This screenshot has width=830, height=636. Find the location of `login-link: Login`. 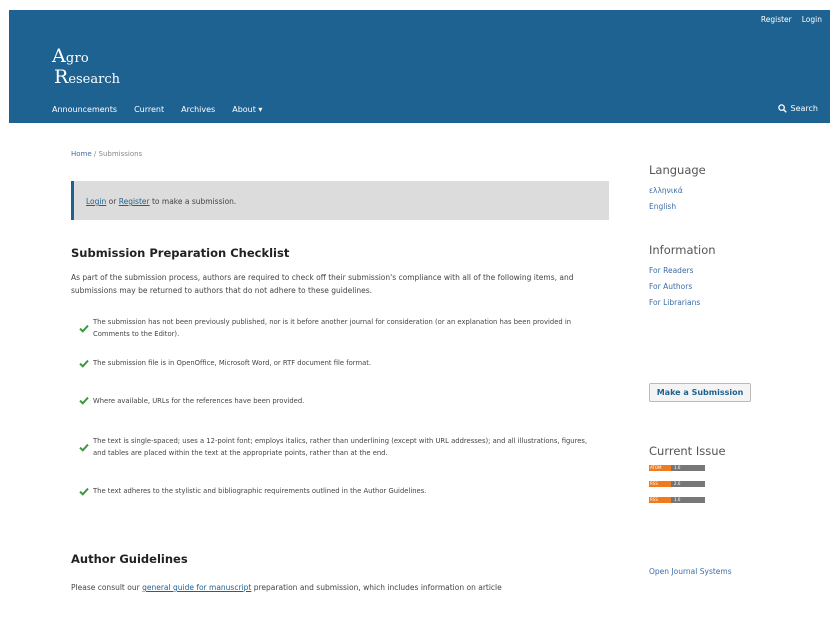

login-link: Login is located at coordinates (812, 19).